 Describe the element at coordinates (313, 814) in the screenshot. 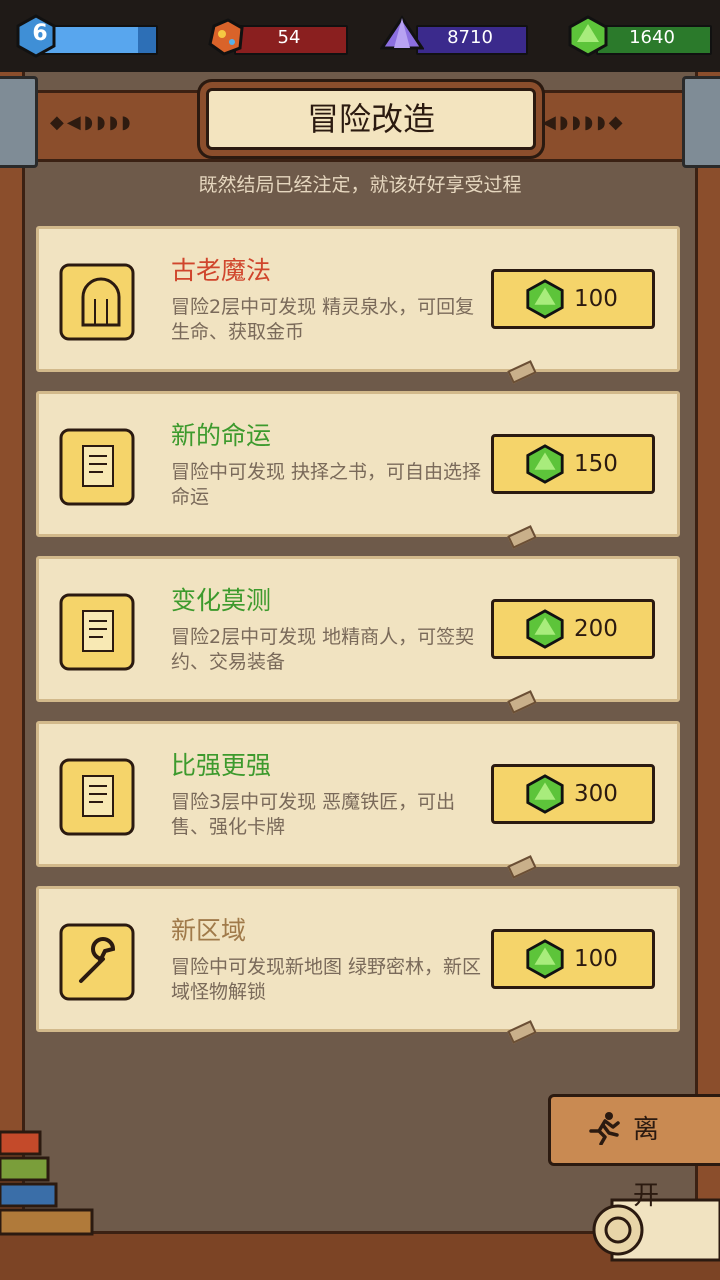

I see `upgrade-description: 冒险3层中可发现 恶魔铁匠，可出售、强化卡牌` at that location.